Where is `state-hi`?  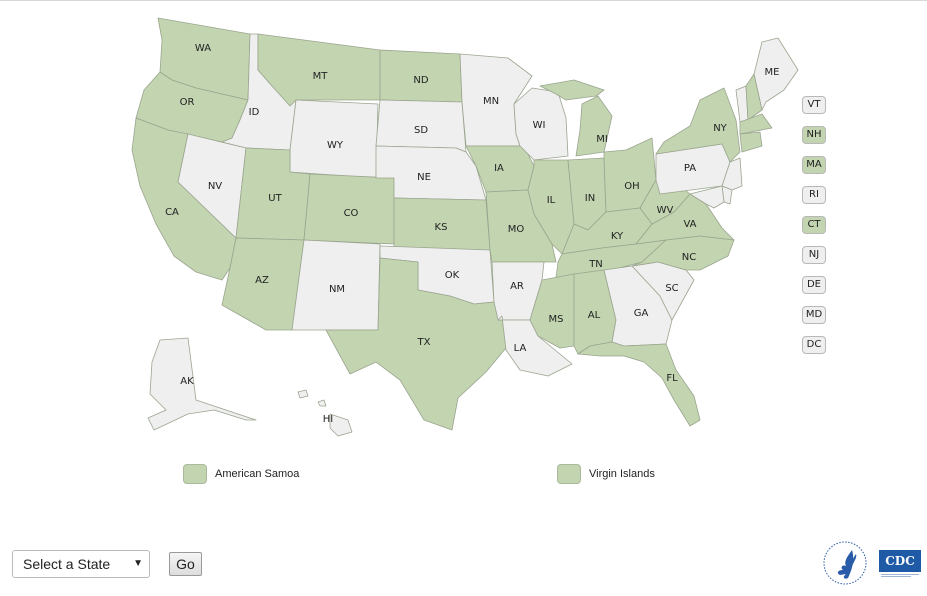 state-hi is located at coordinates (325, 413).